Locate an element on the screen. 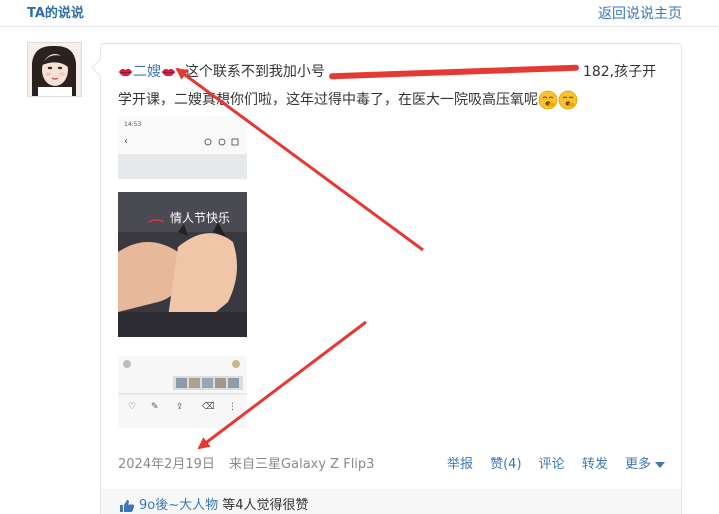 The width and height of the screenshot is (719, 514). like-link: 赞(4) is located at coordinates (505, 464).